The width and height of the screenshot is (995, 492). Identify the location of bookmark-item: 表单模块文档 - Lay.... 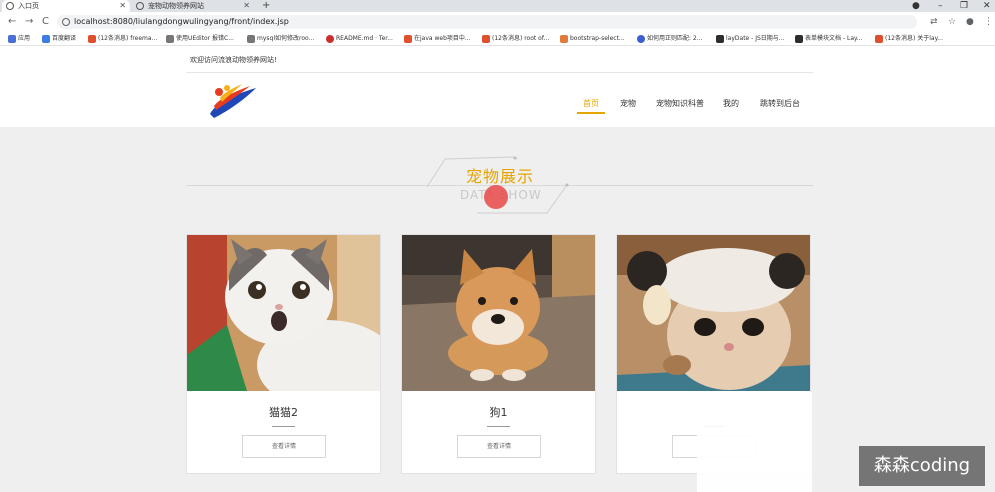
(828, 39).